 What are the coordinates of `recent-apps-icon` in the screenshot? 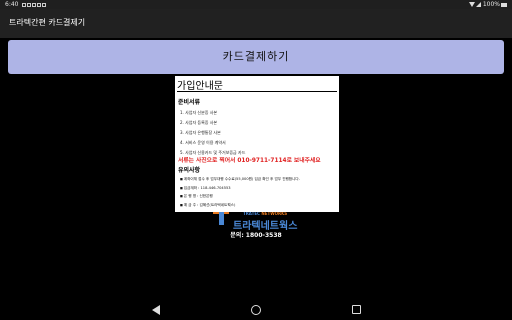 It's located at (356, 309).